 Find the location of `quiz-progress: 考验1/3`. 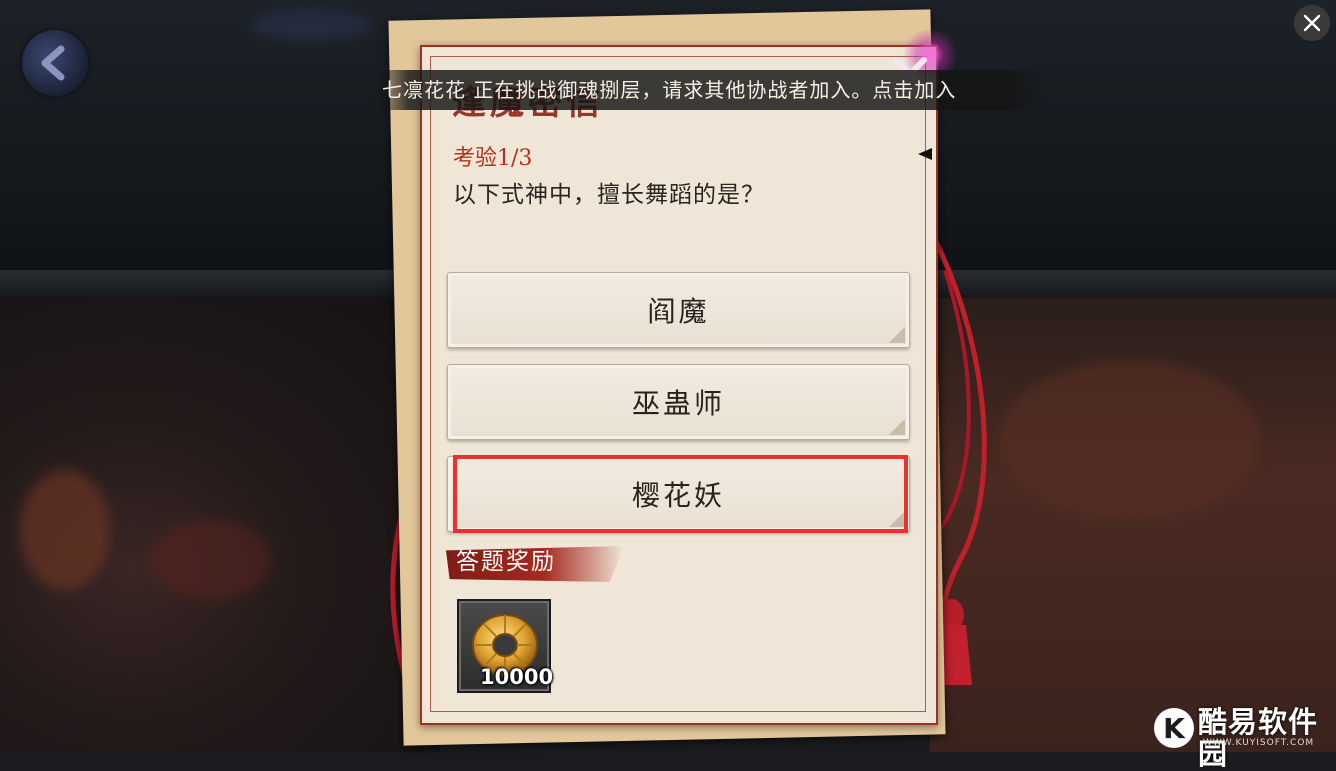

quiz-progress: 考验1/3 is located at coordinates (493, 158).